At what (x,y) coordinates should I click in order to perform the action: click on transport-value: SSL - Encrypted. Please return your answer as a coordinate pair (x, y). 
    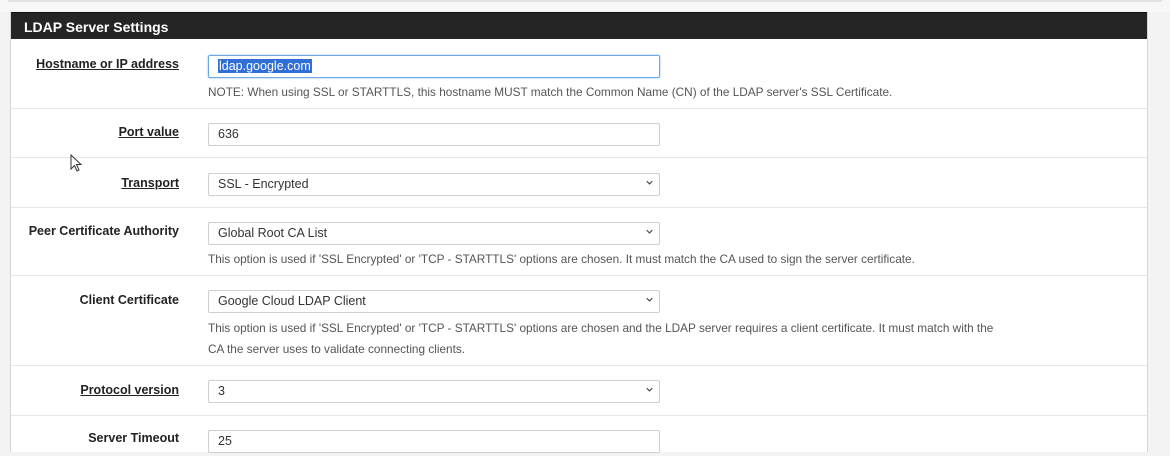
    Looking at the image, I should click on (263, 184).